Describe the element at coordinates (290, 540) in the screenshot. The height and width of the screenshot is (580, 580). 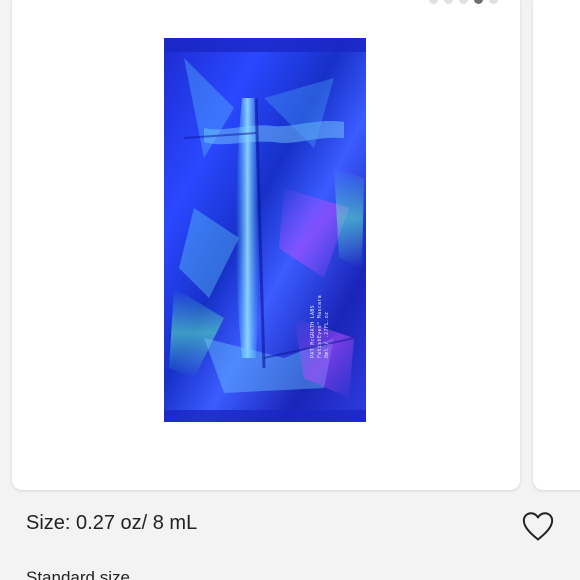
I see `product-info: Size: 0.27 oz/ 8 mL Standard size` at that location.